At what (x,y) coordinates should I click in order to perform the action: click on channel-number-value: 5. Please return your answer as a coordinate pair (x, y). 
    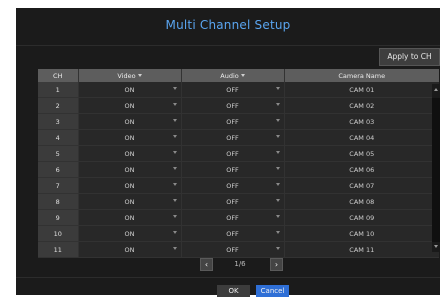
    Looking at the image, I should click on (57, 153).